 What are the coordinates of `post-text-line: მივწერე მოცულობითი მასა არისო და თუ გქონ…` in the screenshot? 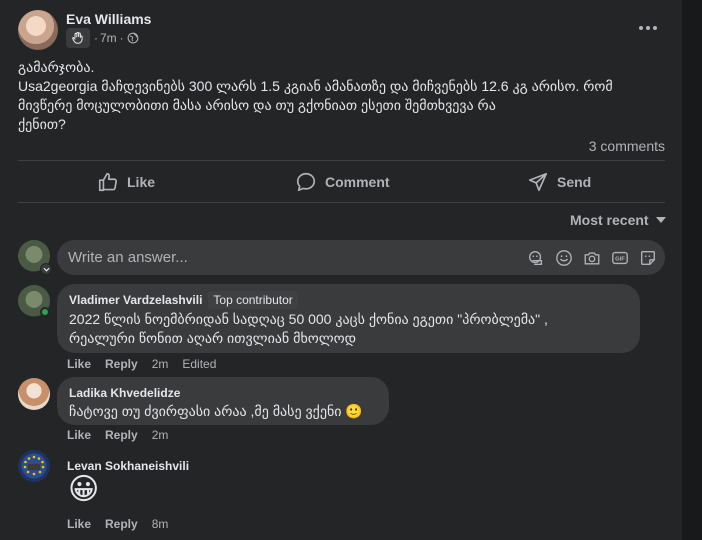 It's located at (257, 105).